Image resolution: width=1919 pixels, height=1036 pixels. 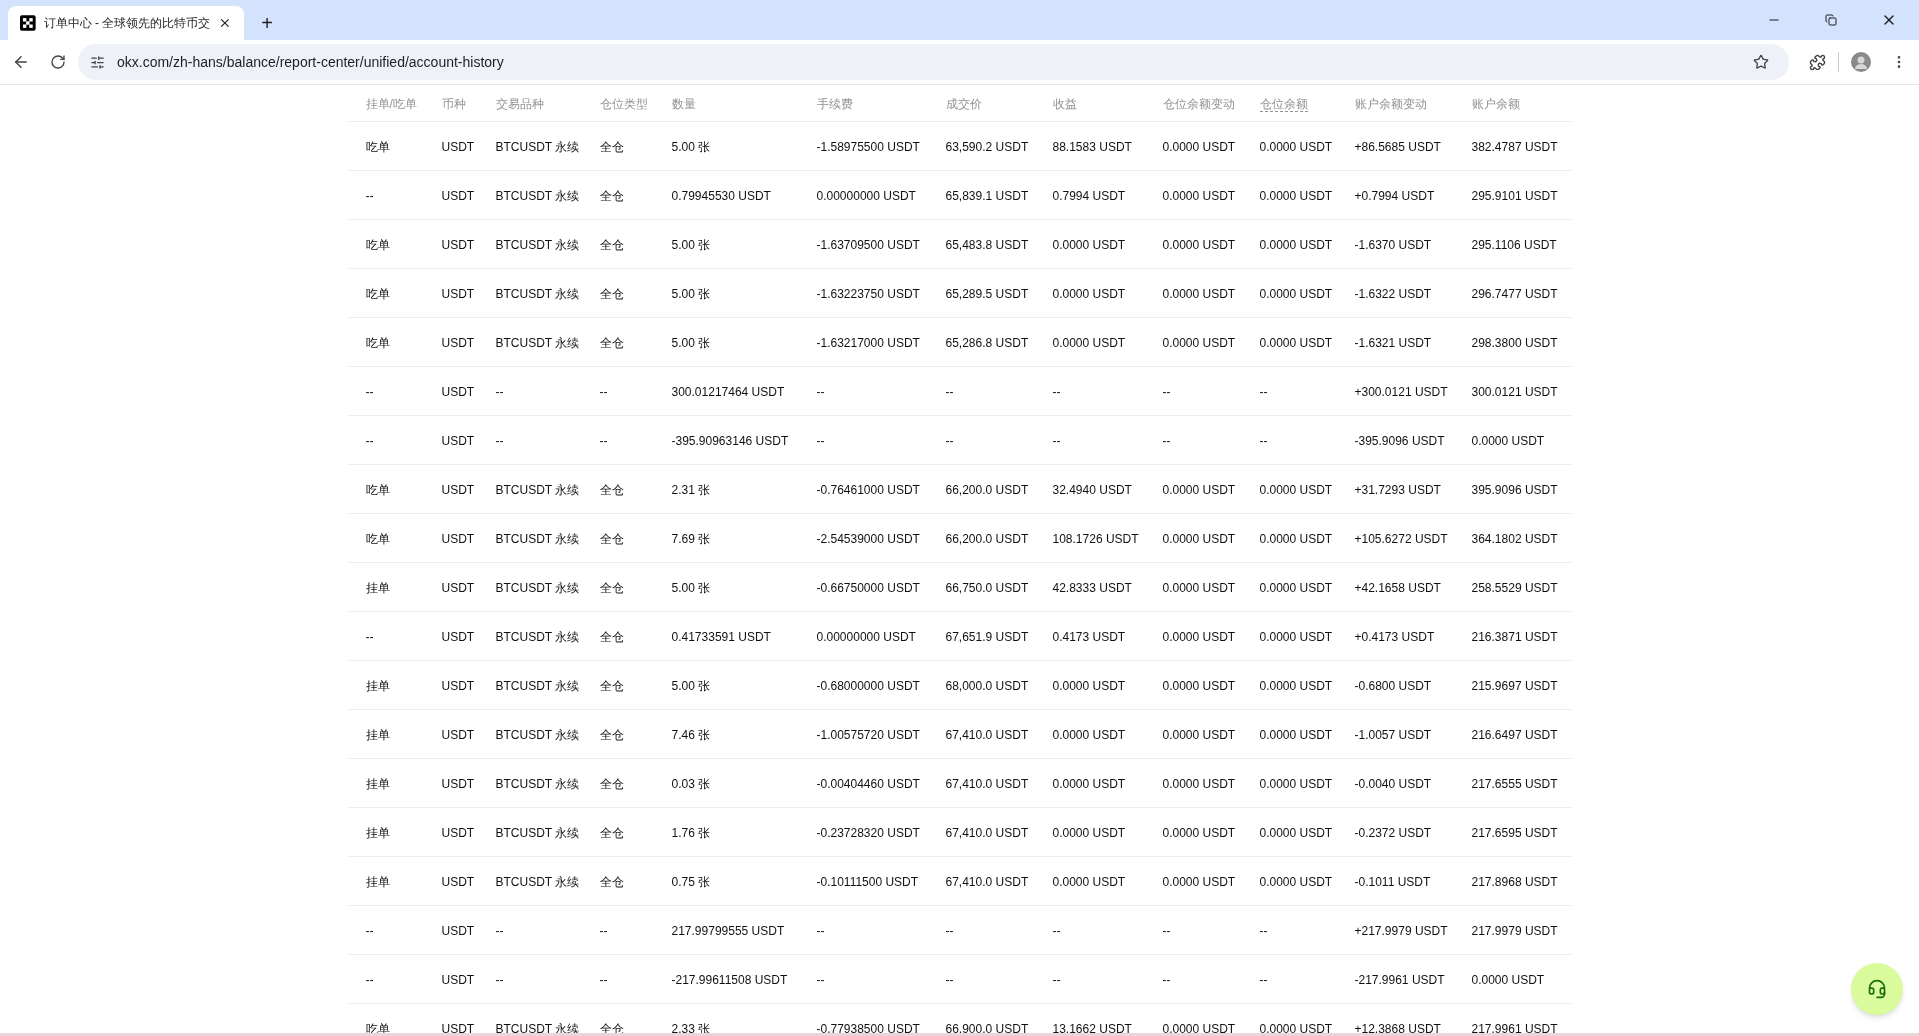 What do you see at coordinates (225, 23) in the screenshot?
I see `close-icon` at bounding box center [225, 23].